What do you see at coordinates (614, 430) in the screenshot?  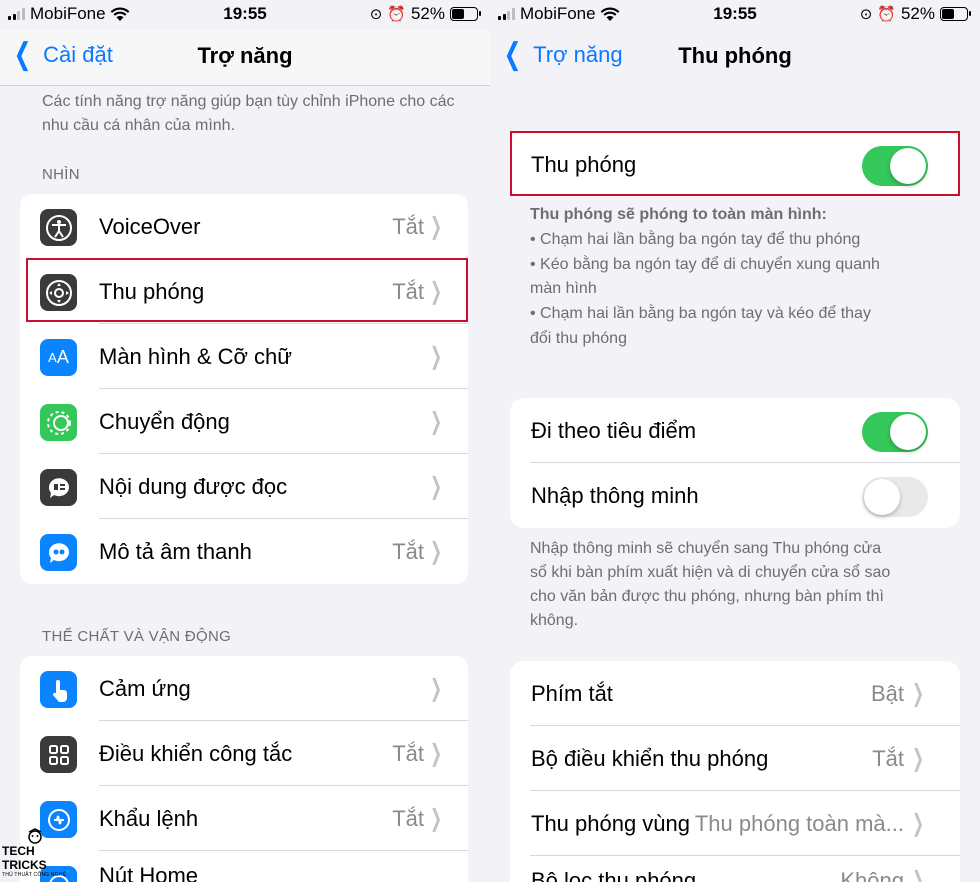 I see `row-label: Đi theo tiêu điểm` at bounding box center [614, 430].